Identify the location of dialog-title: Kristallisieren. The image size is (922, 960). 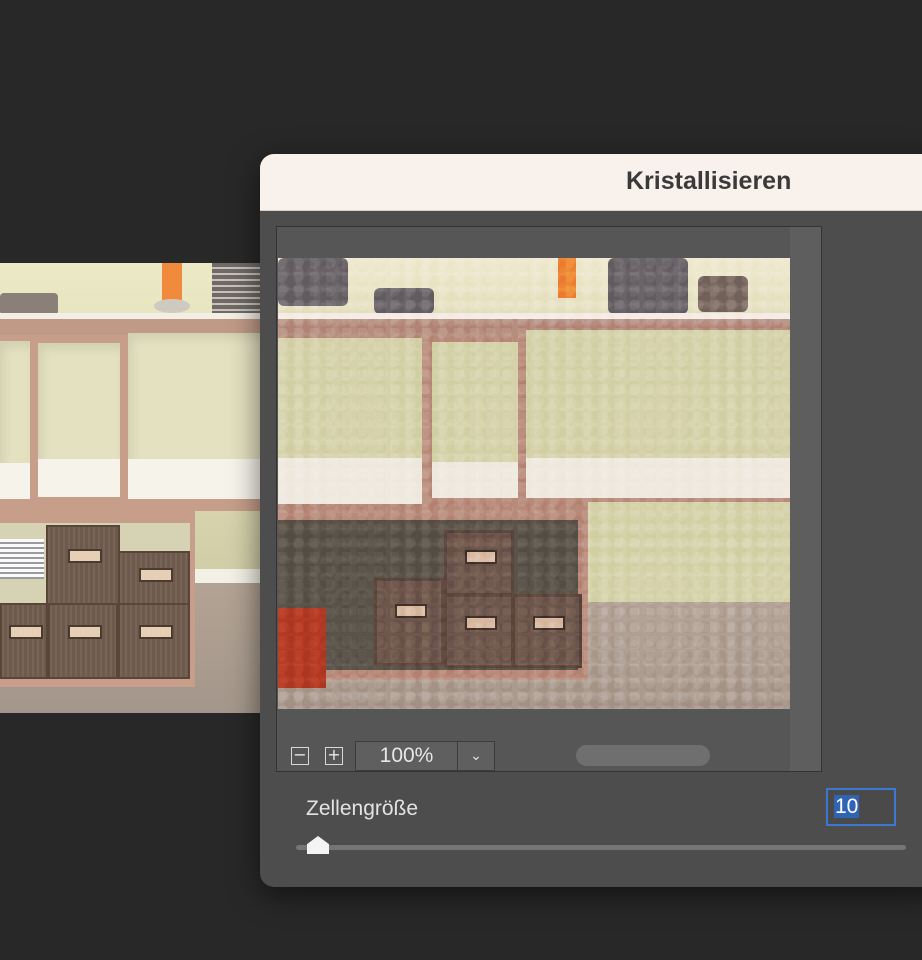
(709, 181).